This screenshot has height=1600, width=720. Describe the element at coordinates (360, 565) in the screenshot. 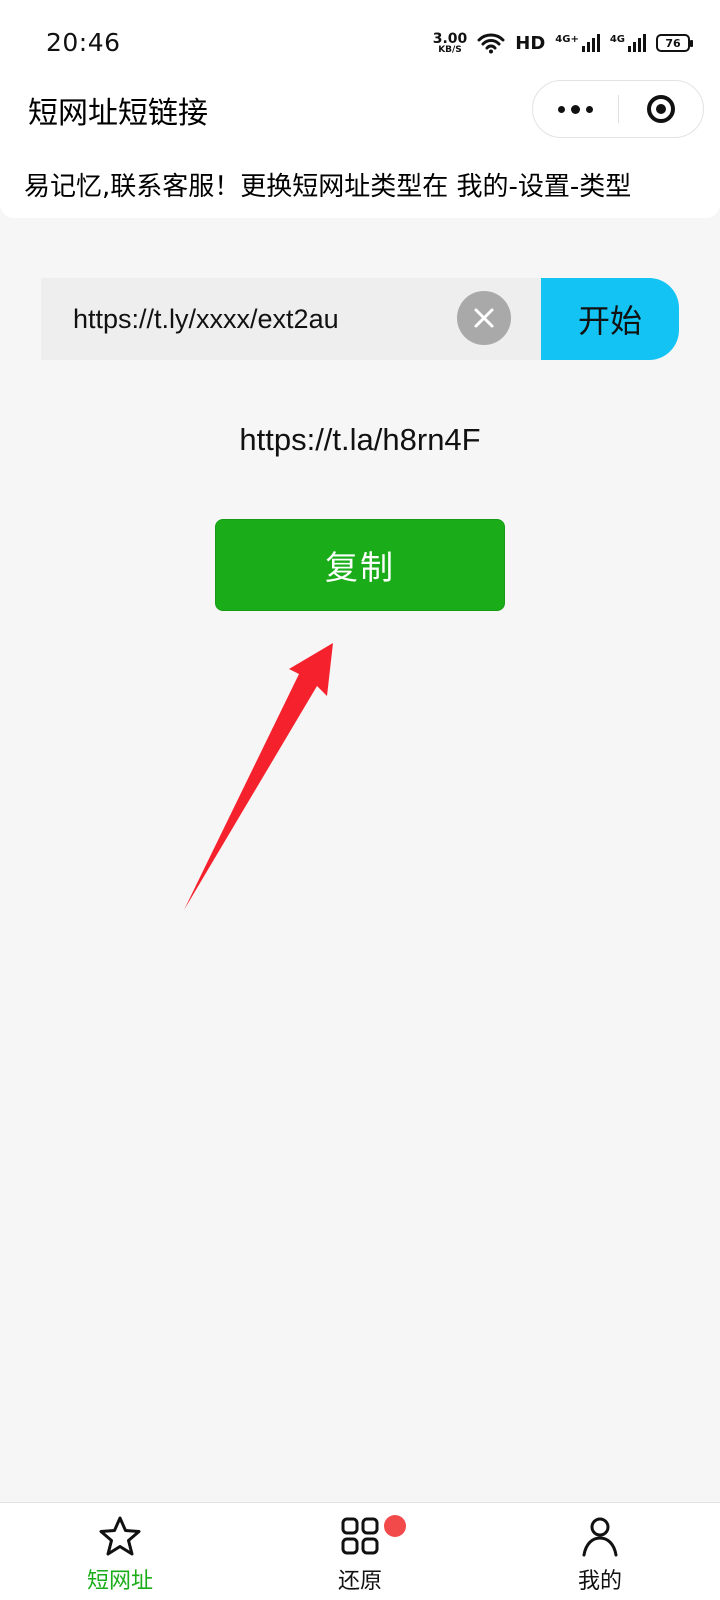

I see `copy-button: 复制` at that location.